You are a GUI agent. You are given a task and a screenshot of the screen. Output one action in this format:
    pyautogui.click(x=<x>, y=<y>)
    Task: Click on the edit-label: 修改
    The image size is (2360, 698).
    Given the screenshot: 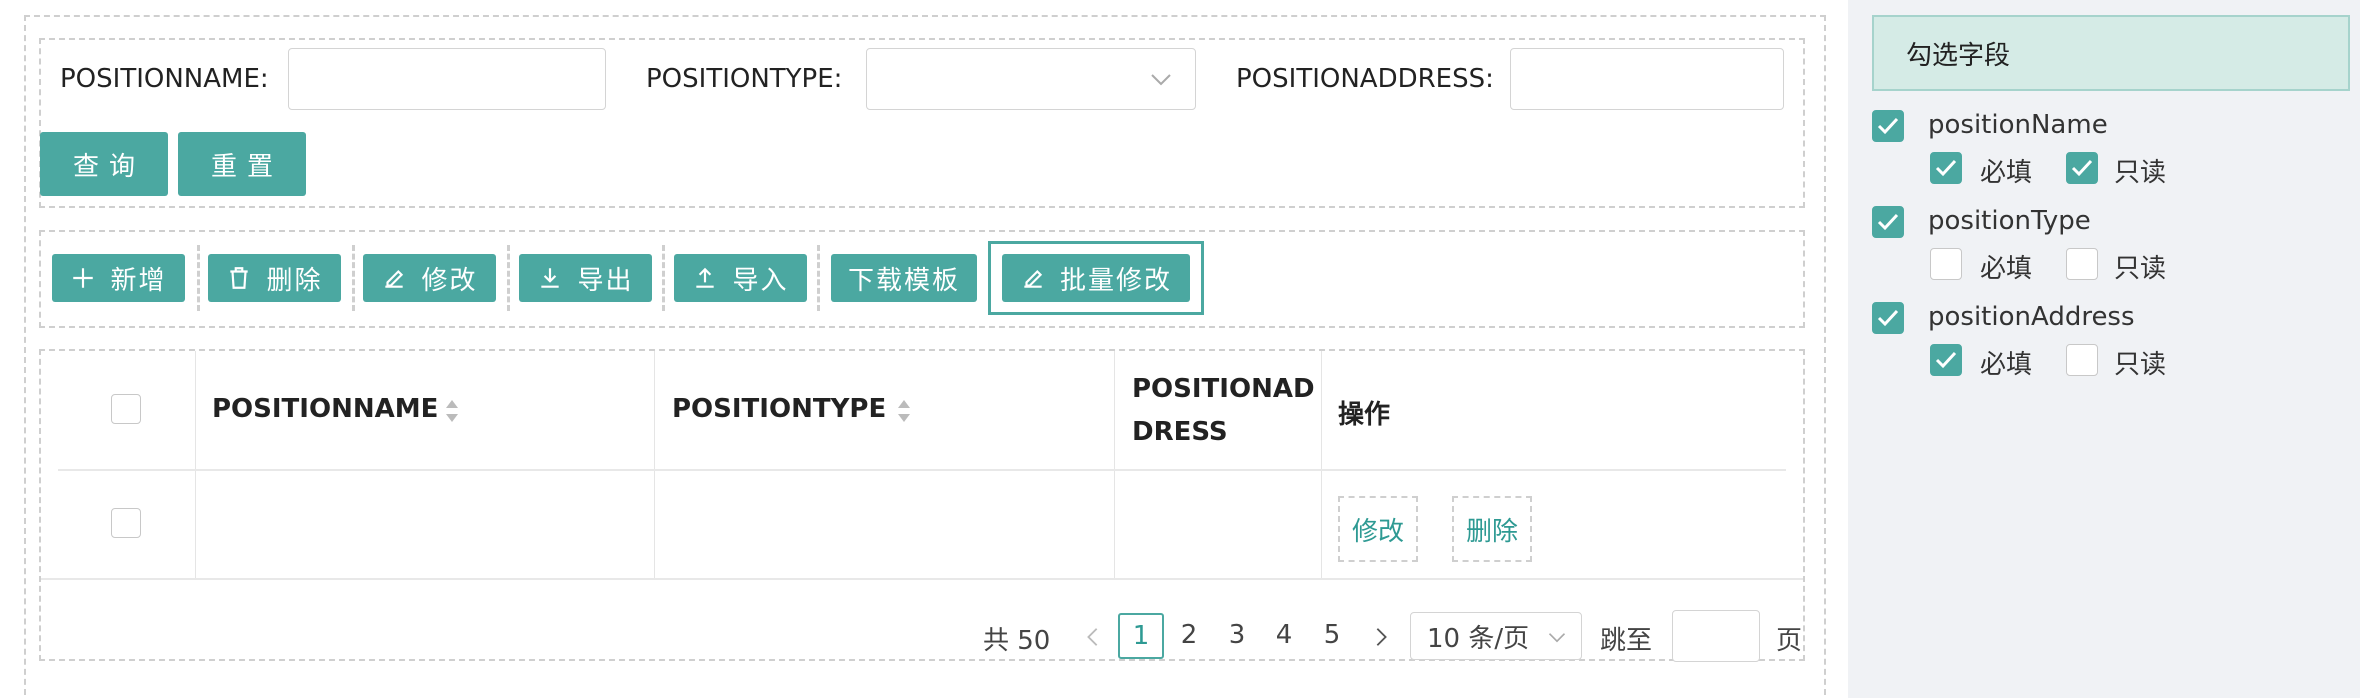 What is the action you would take?
    pyautogui.click(x=449, y=280)
    